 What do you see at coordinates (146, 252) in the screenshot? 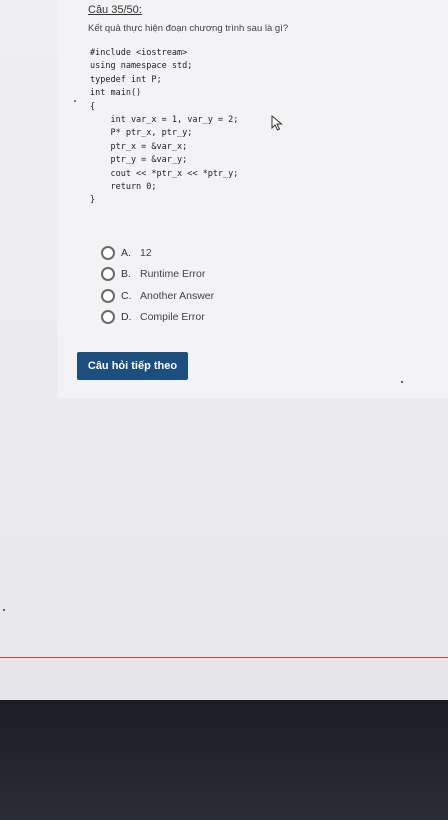
I see `option-text: 12` at bounding box center [146, 252].